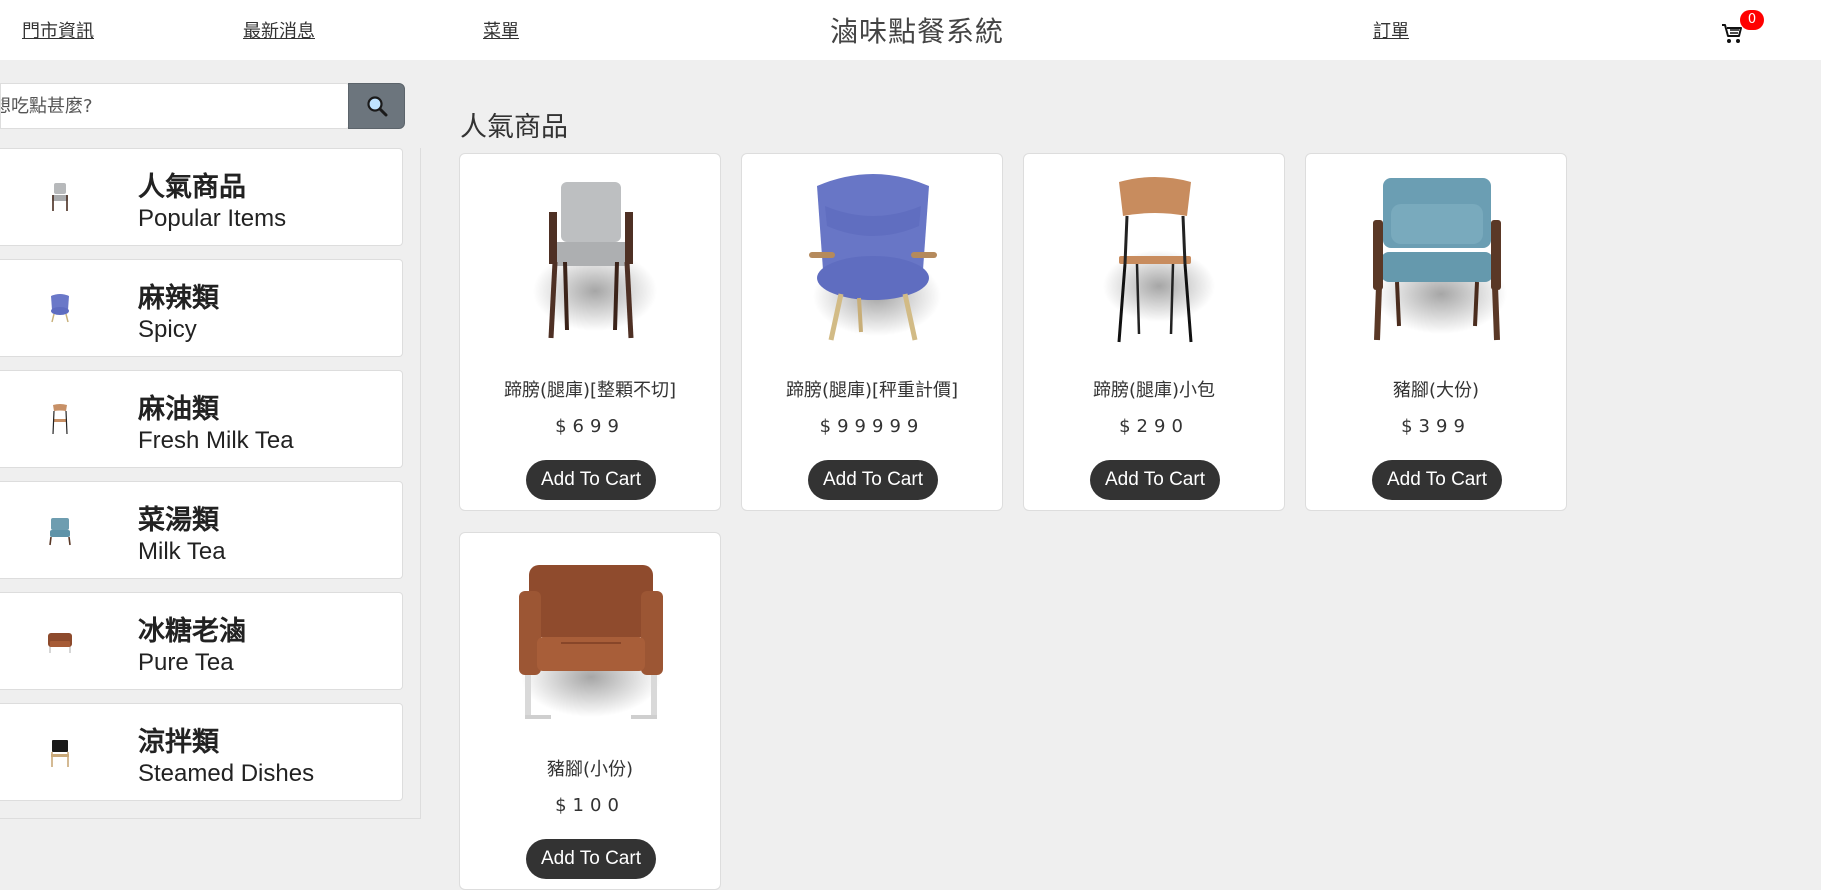 The width and height of the screenshot is (1821, 890). What do you see at coordinates (192, 187) in the screenshot?
I see `category-name-zh: 人氣商品` at bounding box center [192, 187].